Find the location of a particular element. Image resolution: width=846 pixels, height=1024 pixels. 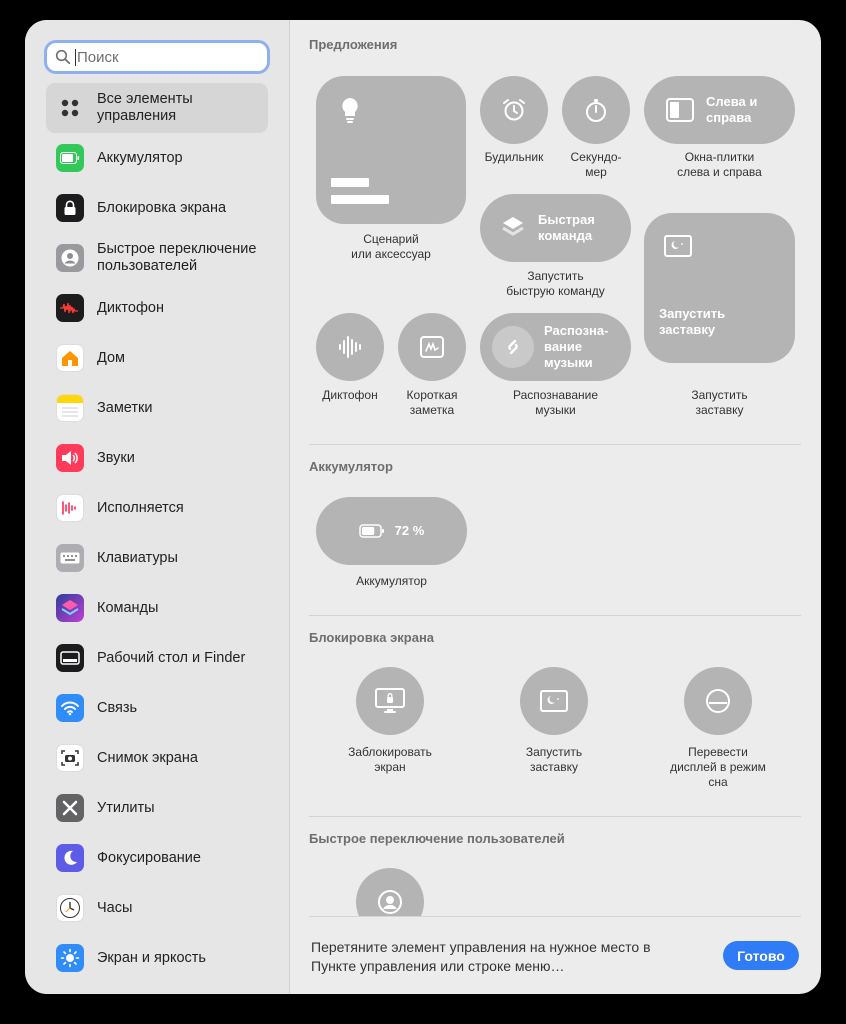

shazam-icon is located at coordinates (513, 347).